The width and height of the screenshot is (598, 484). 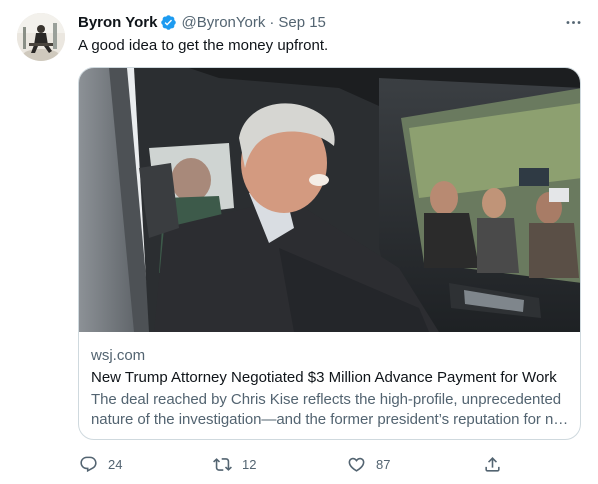 I want to click on retweet-count: 12, so click(x=249, y=464).